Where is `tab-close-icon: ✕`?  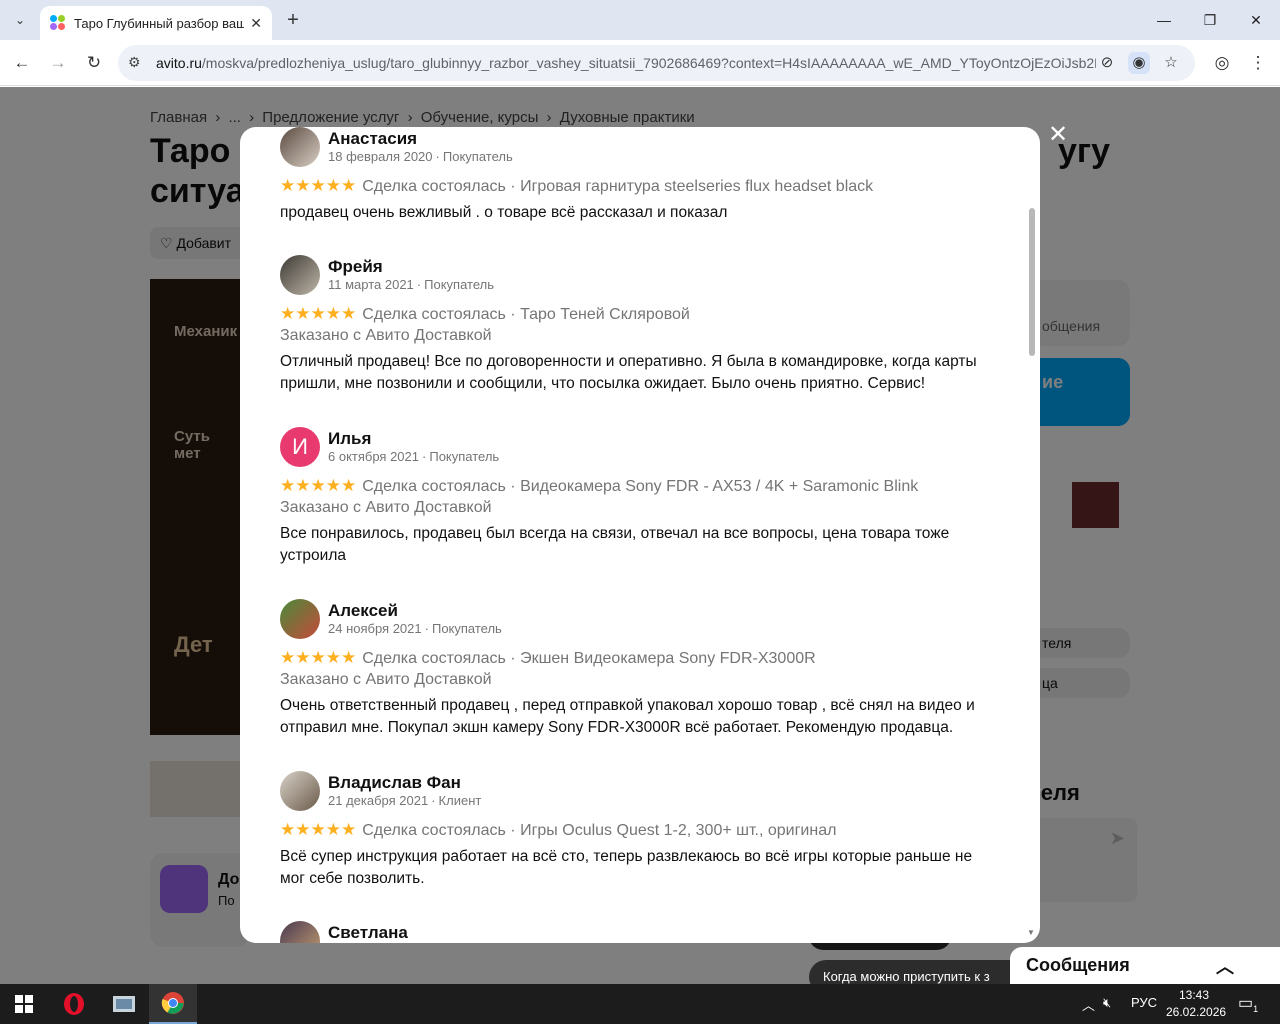 tab-close-icon: ✕ is located at coordinates (256, 23).